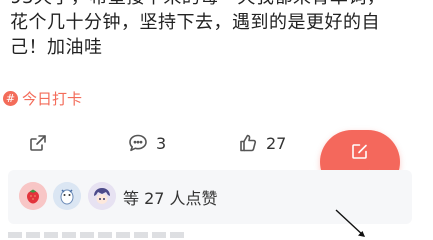 This screenshot has width=433, height=240. Describe the element at coordinates (262, 143) in the screenshot. I see `like-button: 27` at that location.